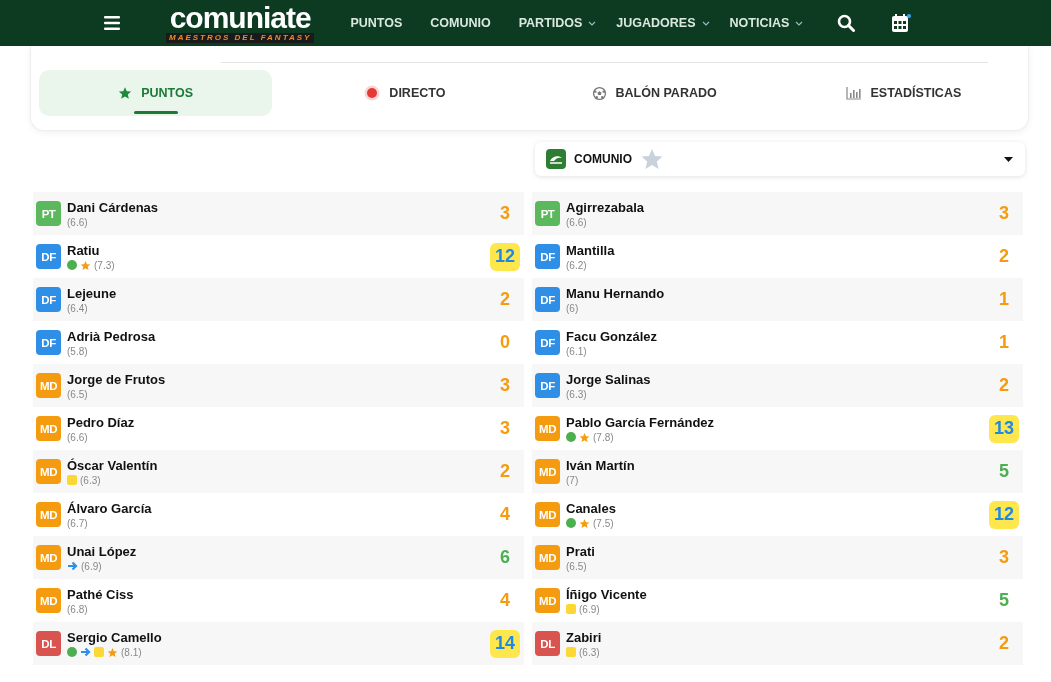 The width and height of the screenshot is (1051, 682). I want to click on rating: (7.3), so click(104, 265).